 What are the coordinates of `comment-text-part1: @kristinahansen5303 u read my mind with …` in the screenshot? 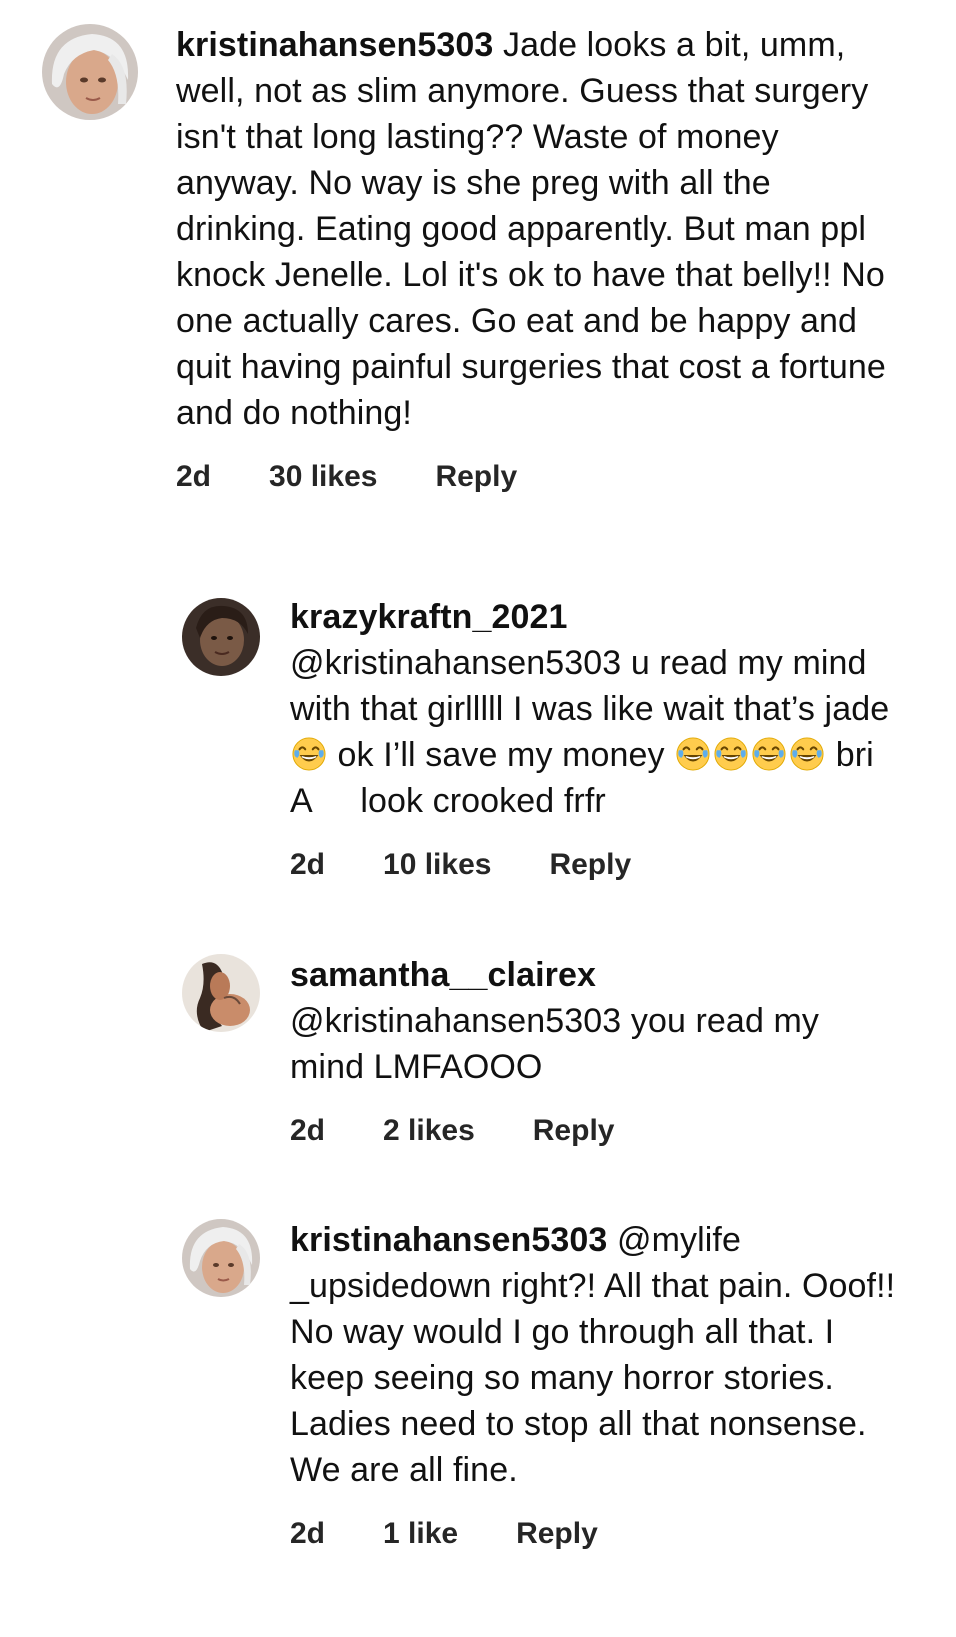 It's located at (590, 686).